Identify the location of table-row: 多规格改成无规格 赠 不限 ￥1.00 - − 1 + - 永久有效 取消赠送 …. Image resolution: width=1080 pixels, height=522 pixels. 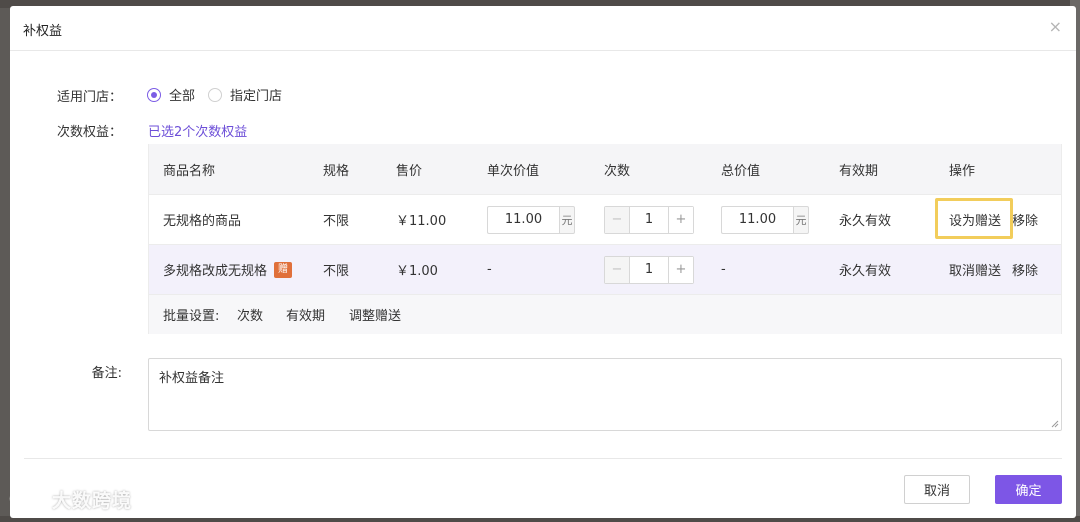
(605, 269).